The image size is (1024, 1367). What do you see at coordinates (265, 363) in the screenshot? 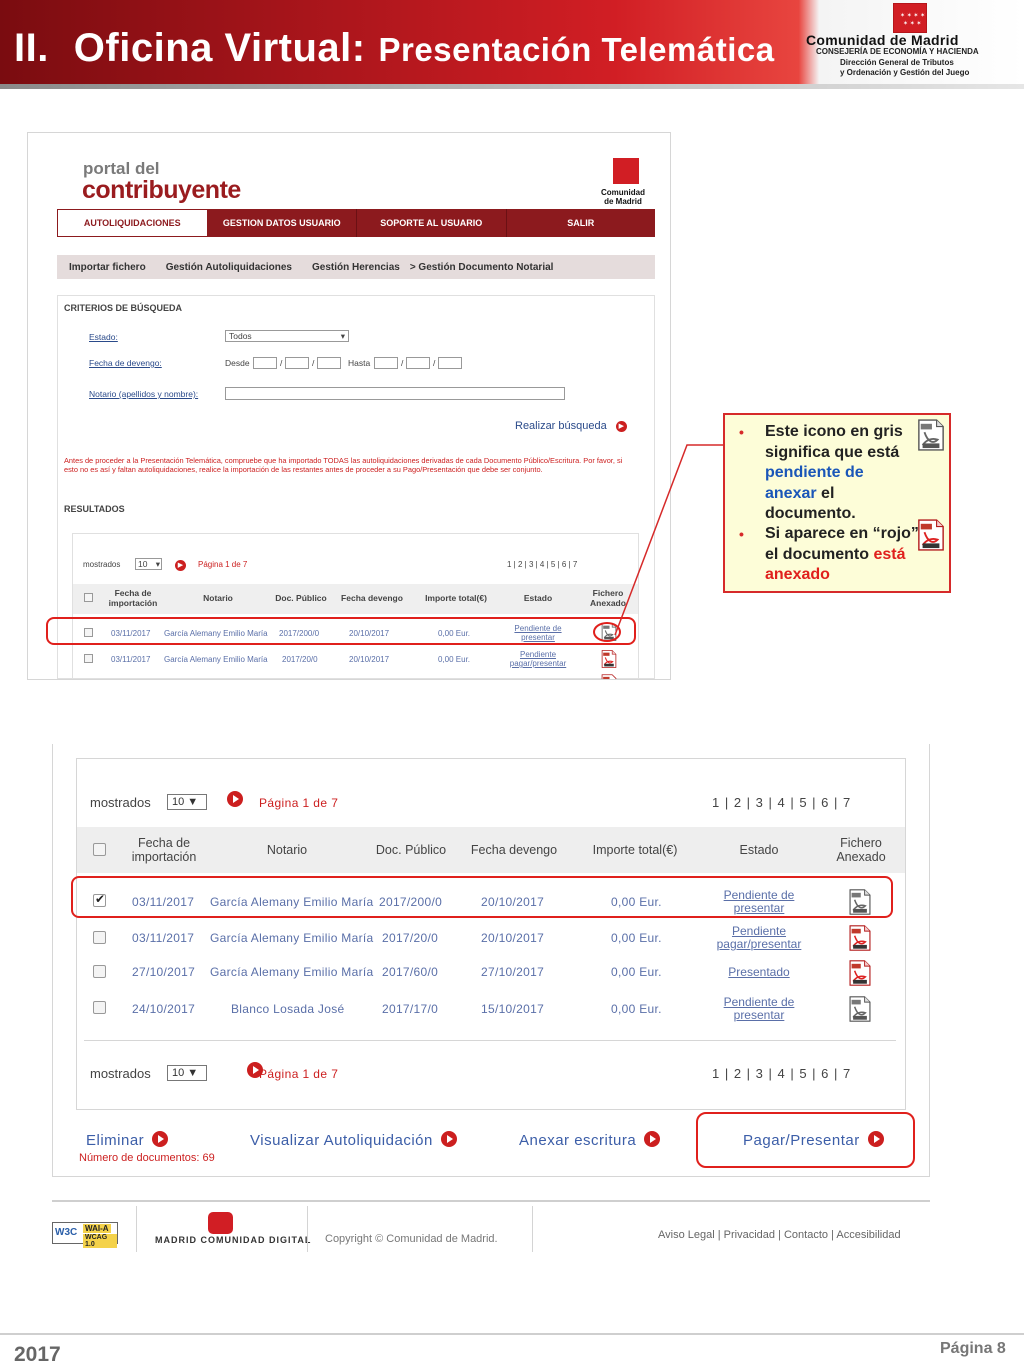
I see `desde-day-input` at bounding box center [265, 363].